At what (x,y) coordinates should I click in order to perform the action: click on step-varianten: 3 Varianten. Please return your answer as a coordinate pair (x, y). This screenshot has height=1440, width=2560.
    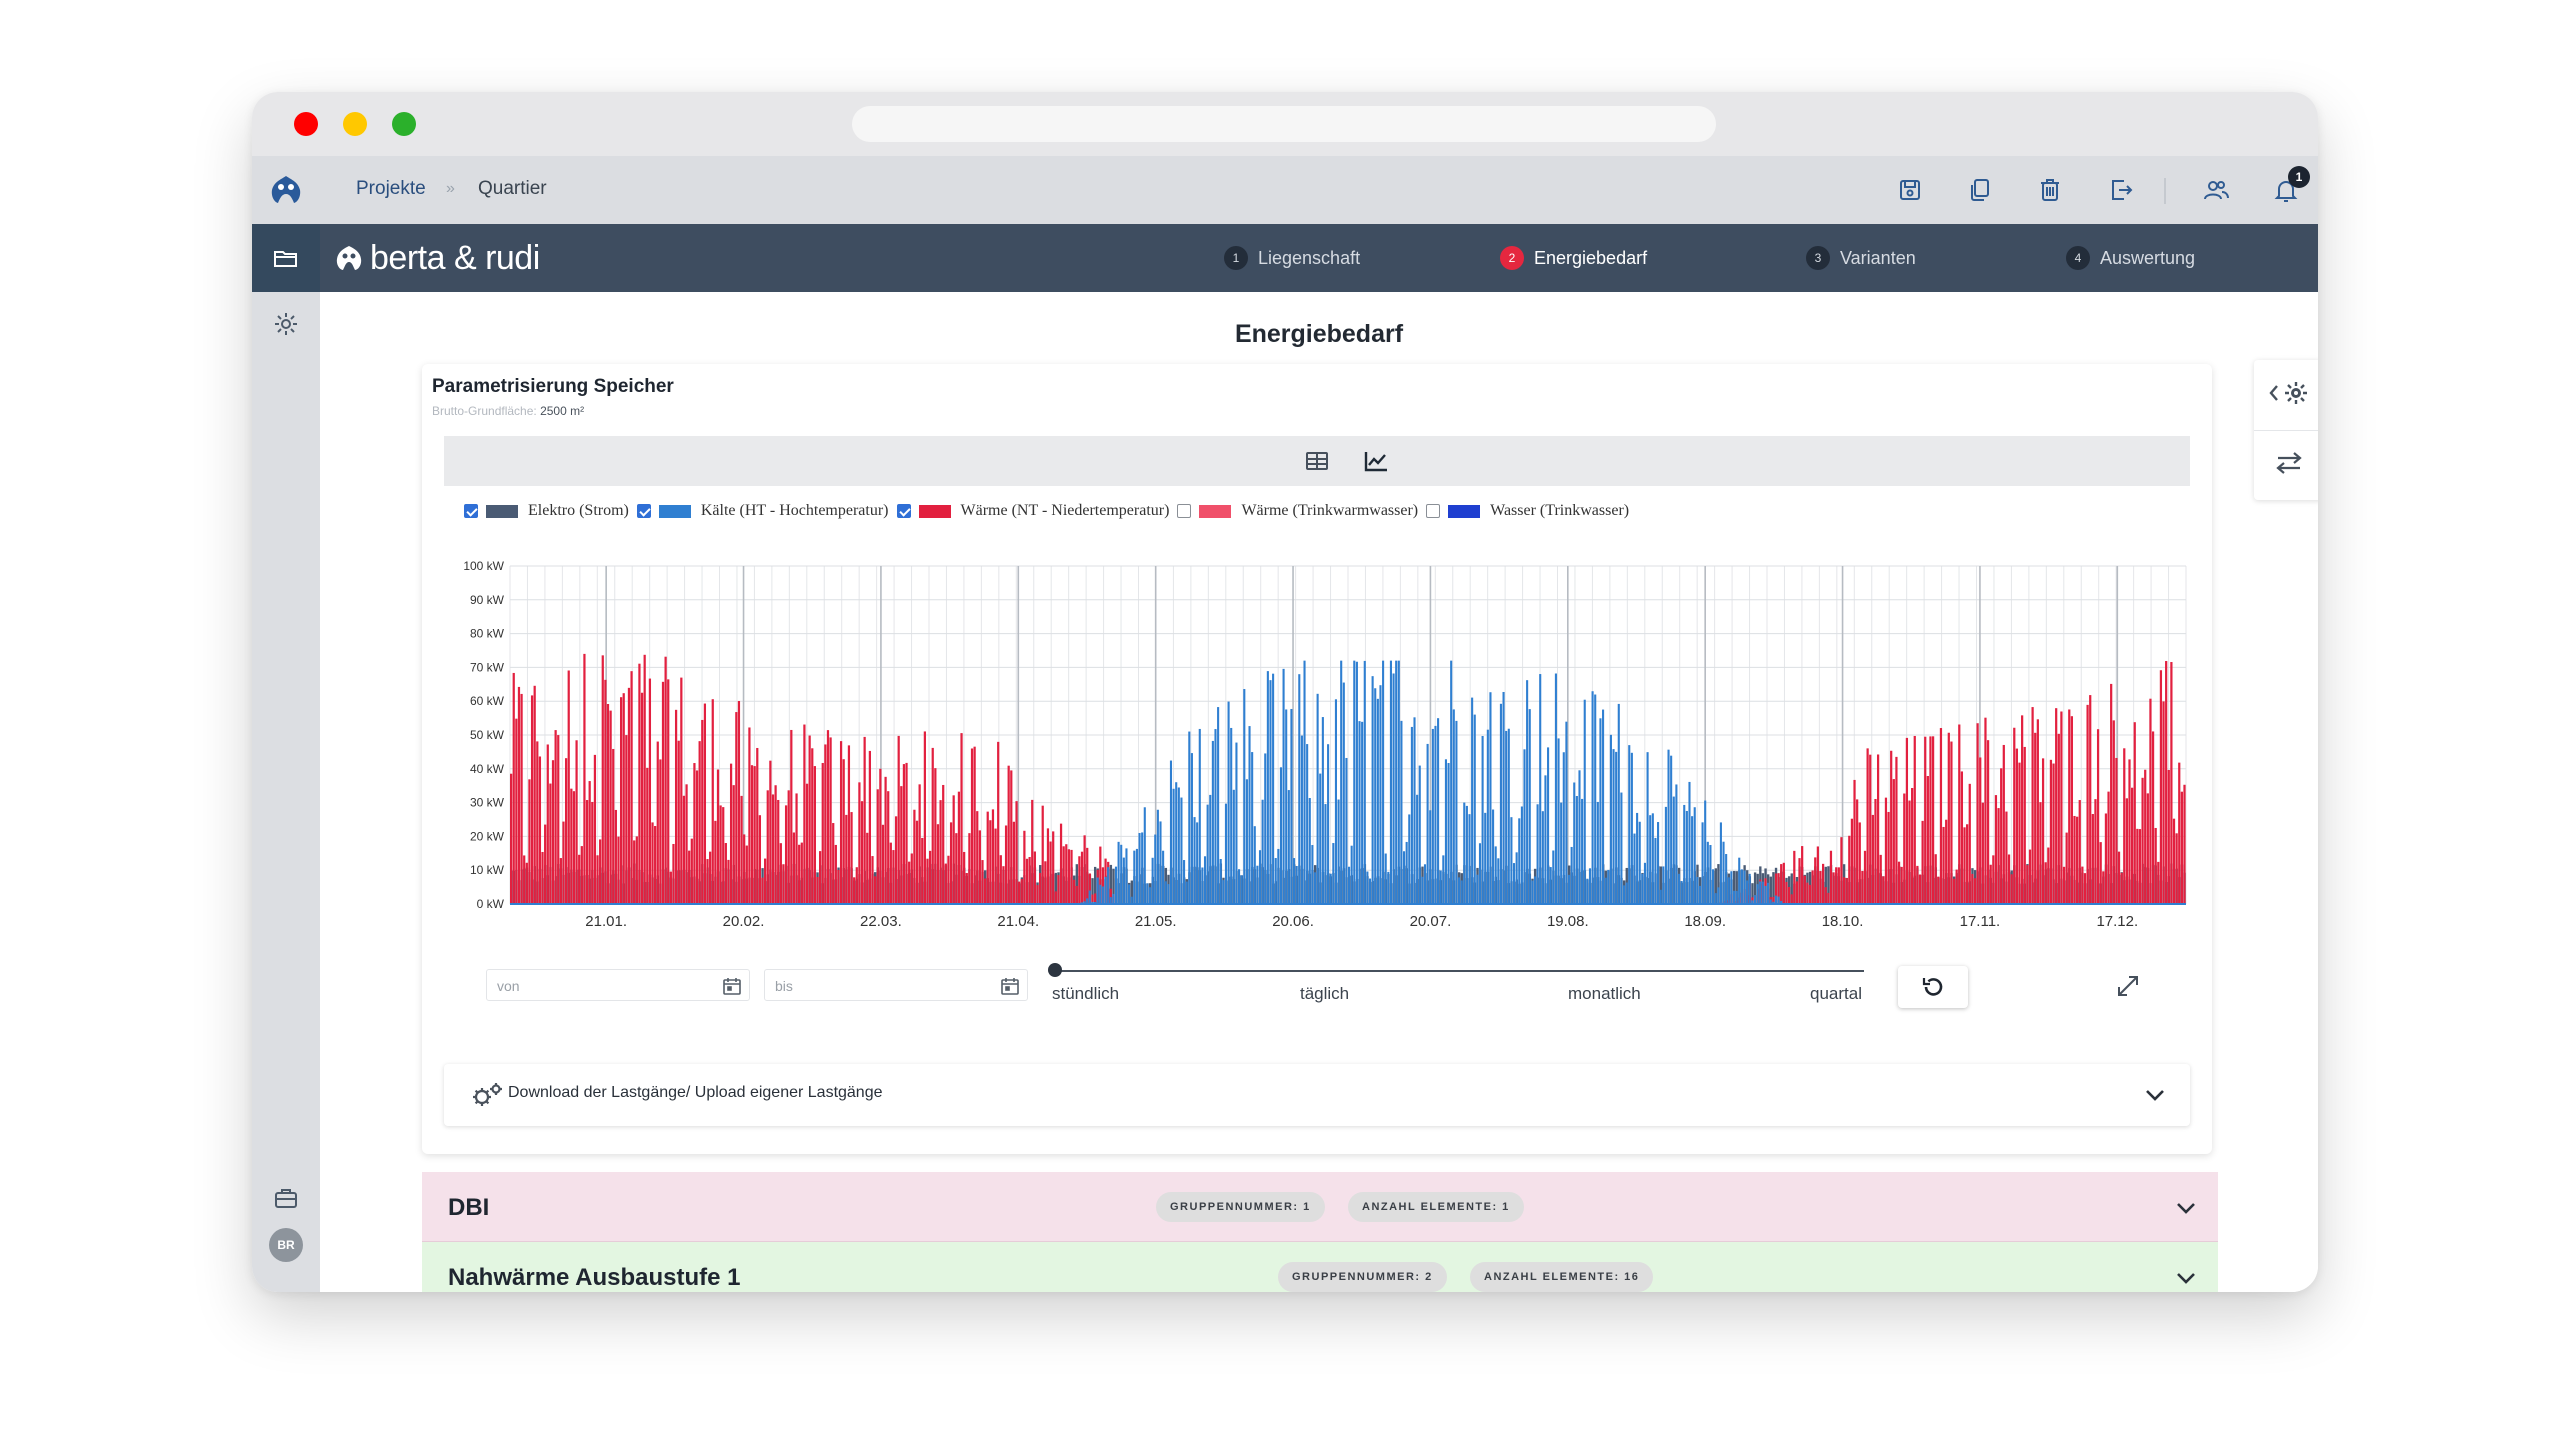
    Looking at the image, I should click on (1861, 258).